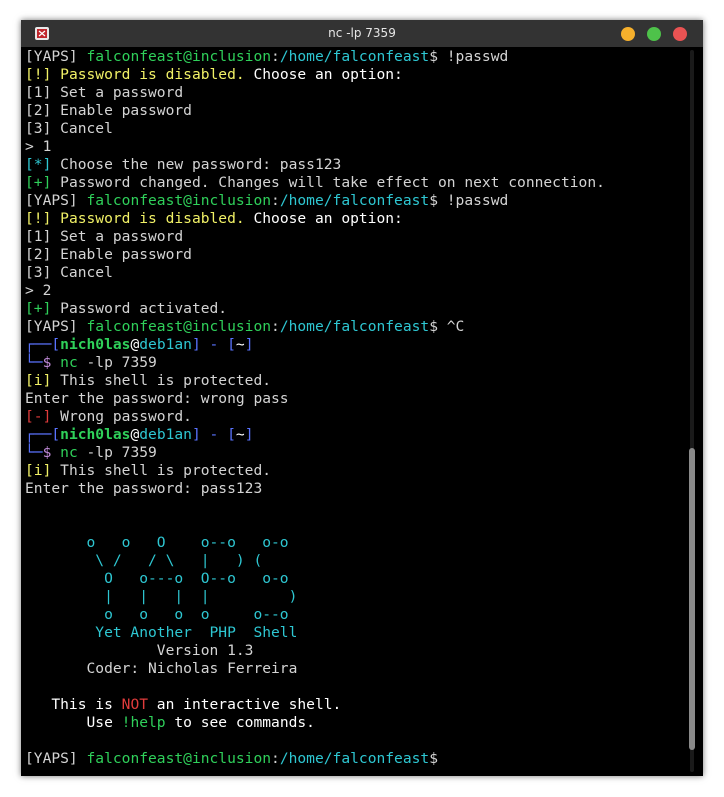 The width and height of the screenshot is (724, 797). What do you see at coordinates (355, 147) in the screenshot?
I see `terminal-line: > 1` at bounding box center [355, 147].